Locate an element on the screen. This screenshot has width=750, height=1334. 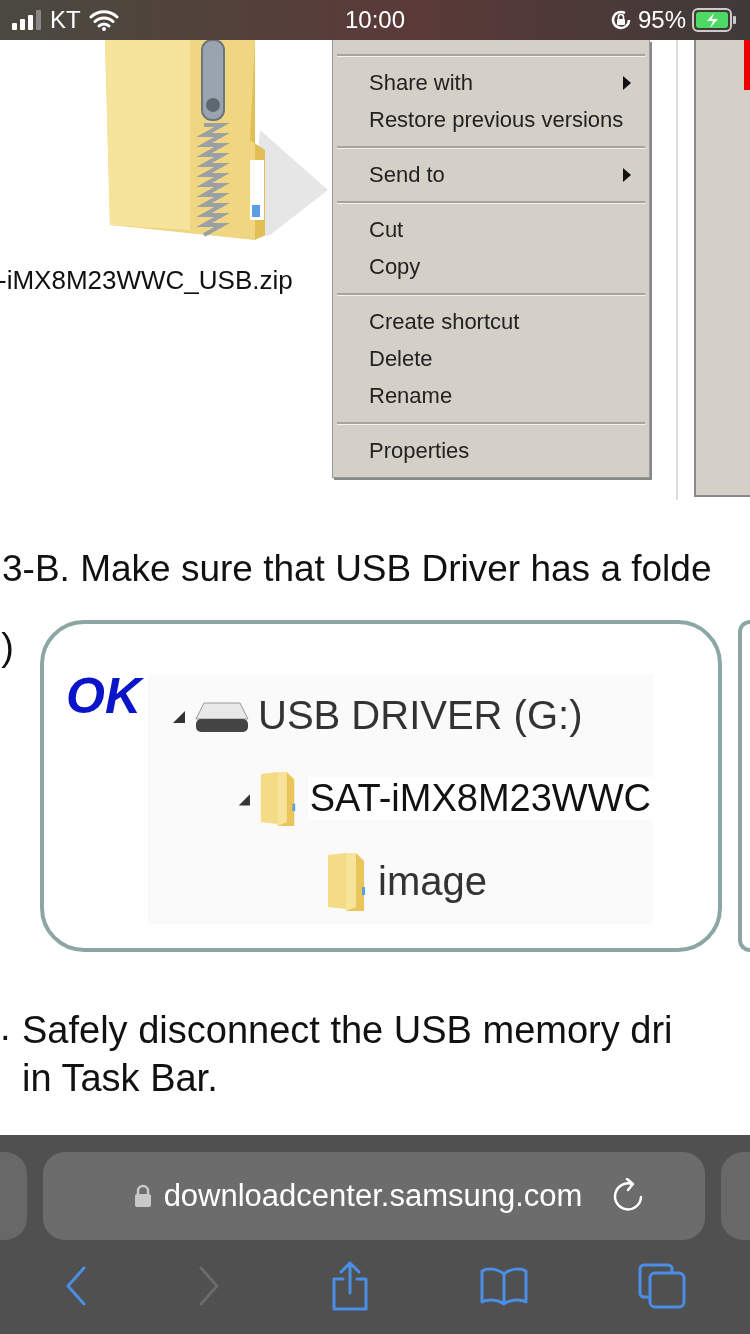
ok-label: OK is located at coordinates (107, 696).